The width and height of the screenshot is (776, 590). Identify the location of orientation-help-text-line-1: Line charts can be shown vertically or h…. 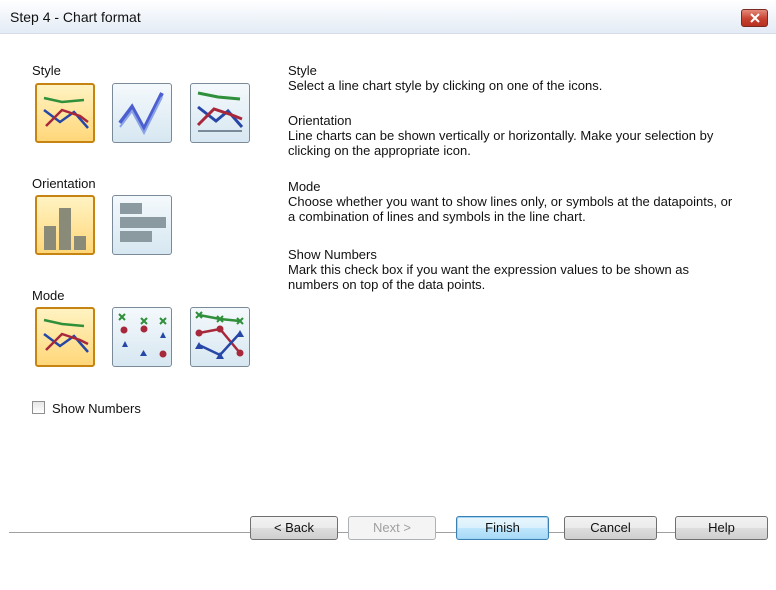
(501, 135).